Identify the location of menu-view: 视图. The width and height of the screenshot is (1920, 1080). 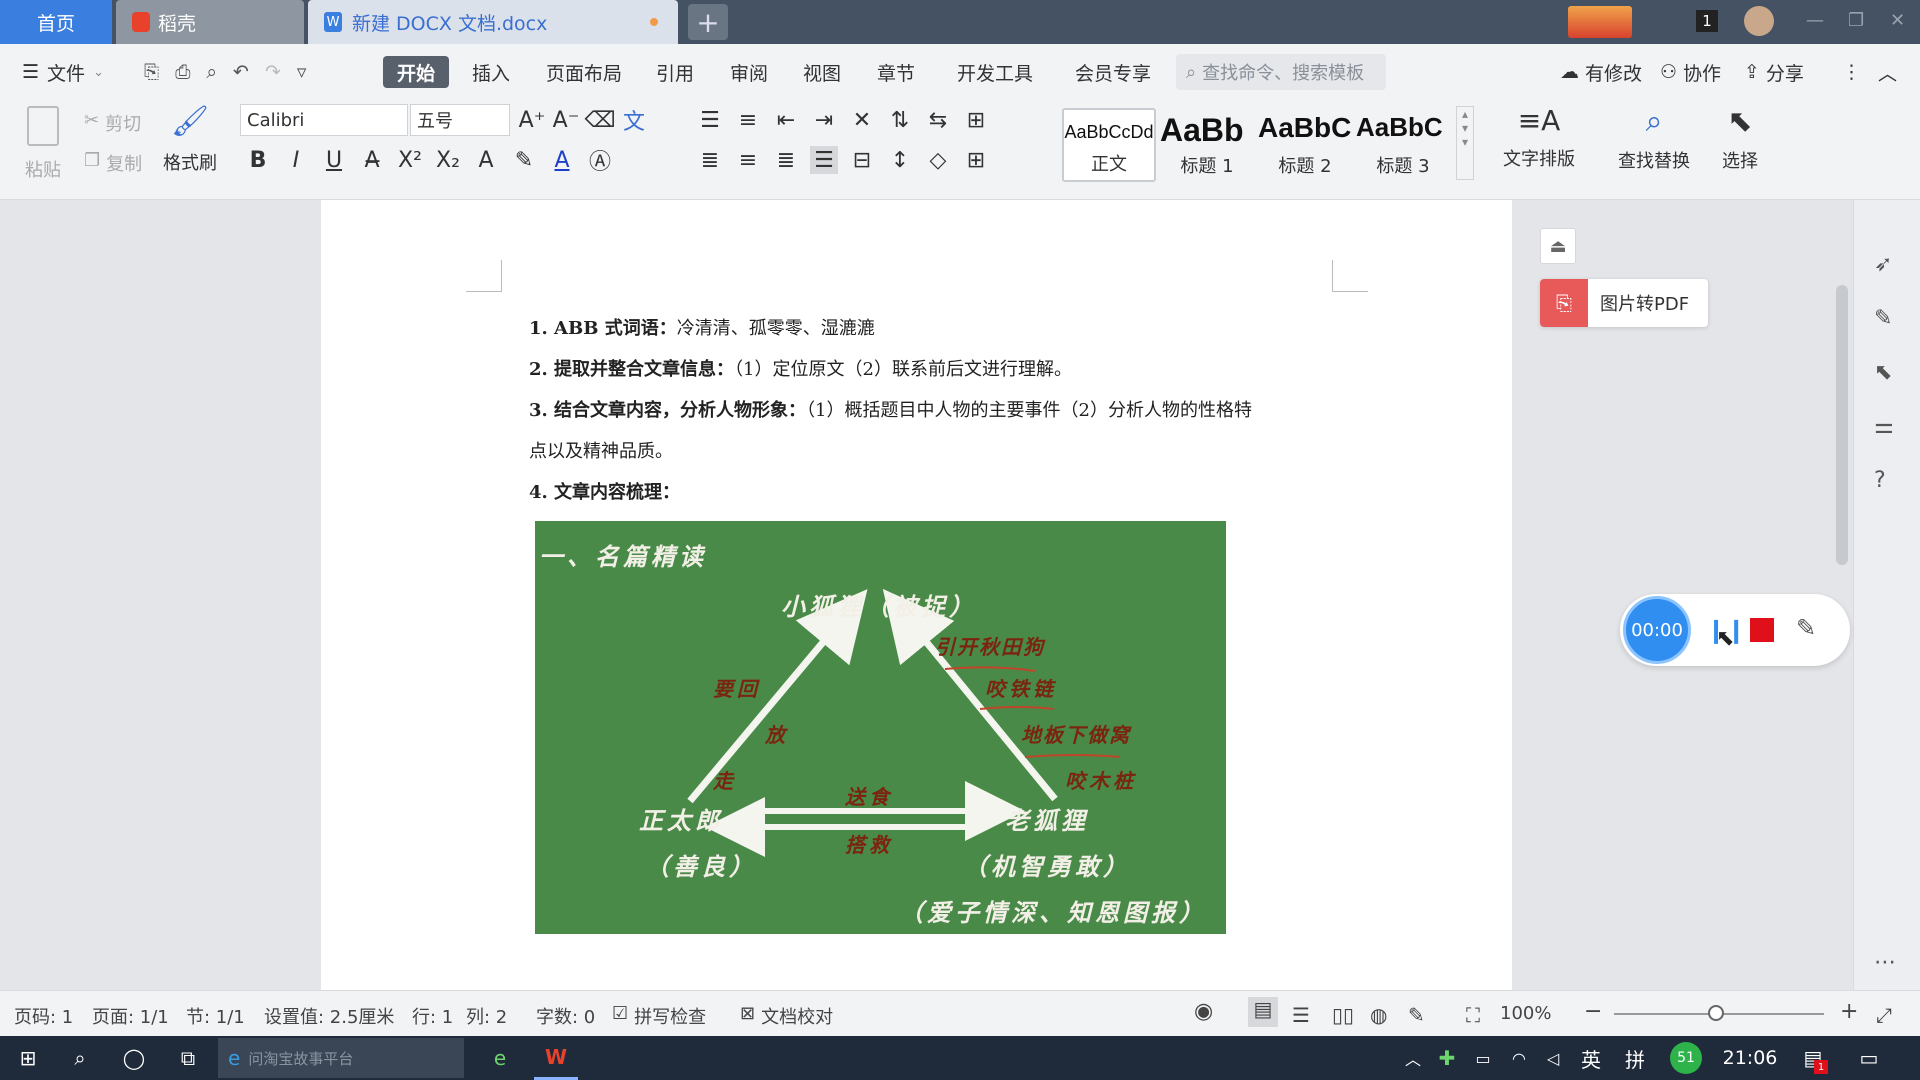
(822, 72).